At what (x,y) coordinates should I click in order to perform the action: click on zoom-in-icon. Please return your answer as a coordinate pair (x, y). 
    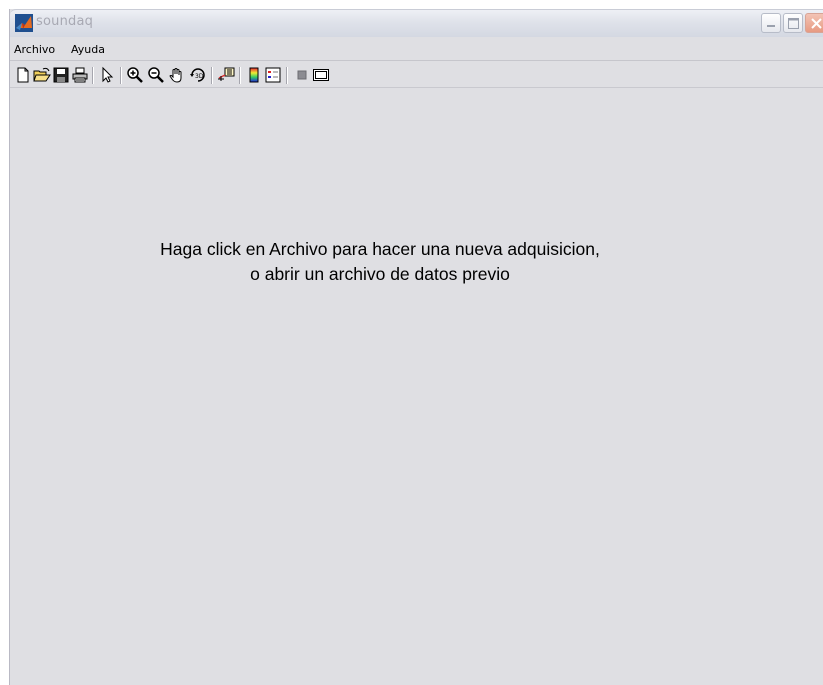
    Looking at the image, I should click on (135, 75).